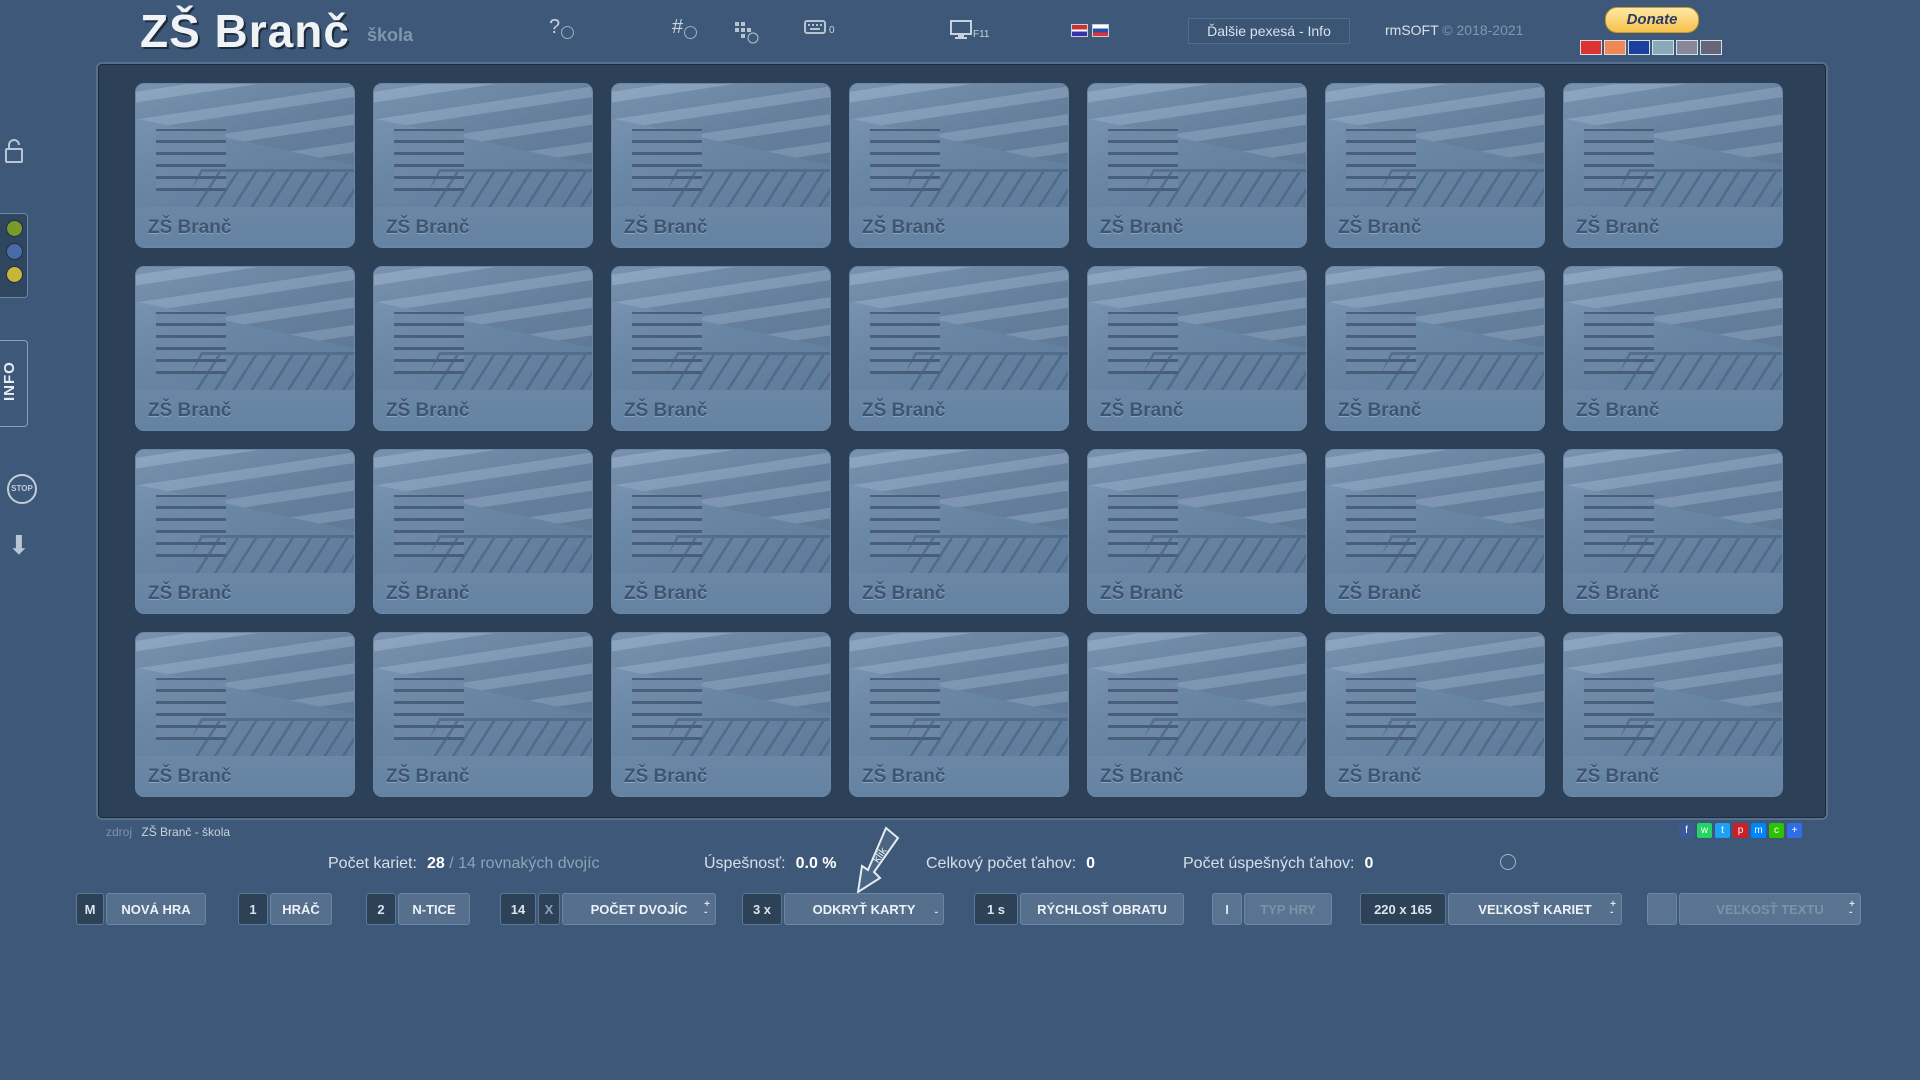 This screenshot has height=1080, width=1920. What do you see at coordinates (1770, 909) in the screenshot?
I see `text-size-button: VEĽKOSŤ TEXTU + -` at bounding box center [1770, 909].